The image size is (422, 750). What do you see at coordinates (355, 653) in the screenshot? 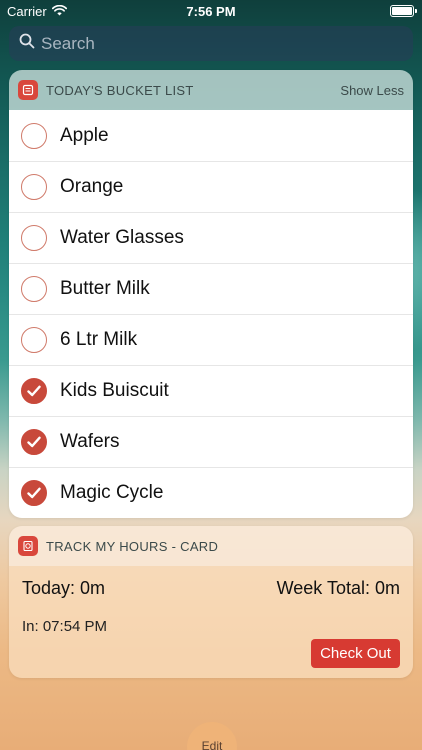
I see `check-out-button: Check Out` at bounding box center [355, 653].